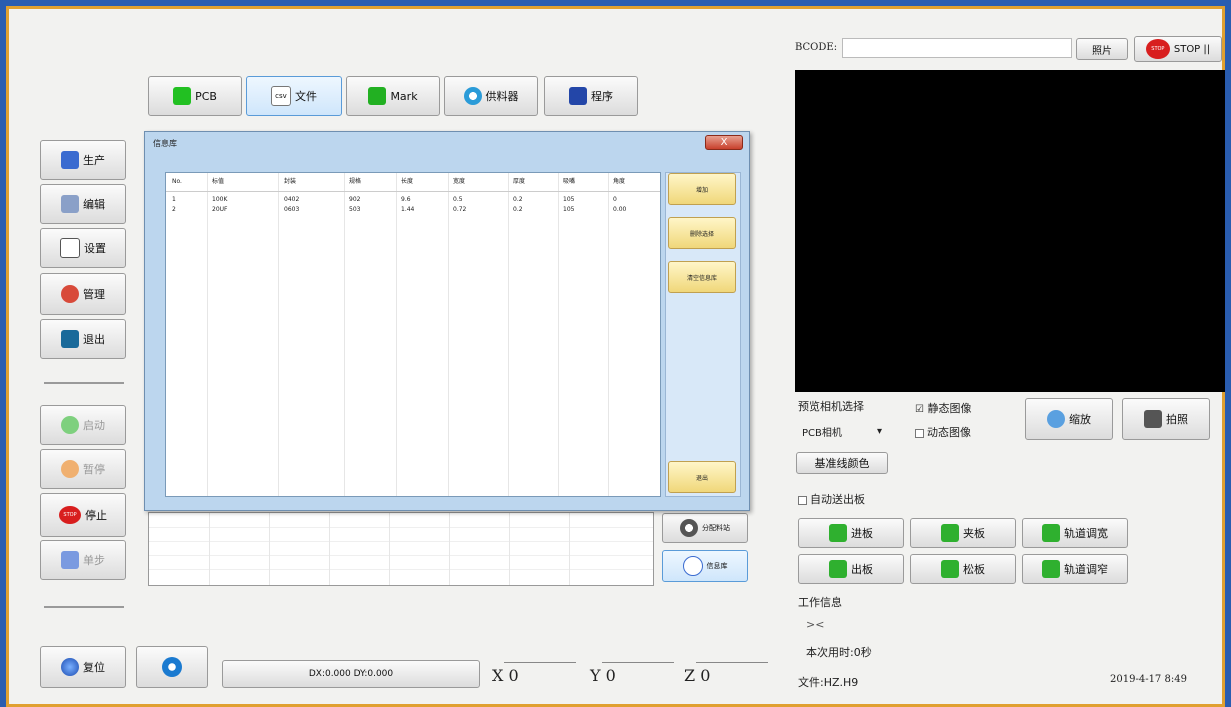 The height and width of the screenshot is (707, 1231). I want to click on menu-edit: 编辑, so click(83, 204).